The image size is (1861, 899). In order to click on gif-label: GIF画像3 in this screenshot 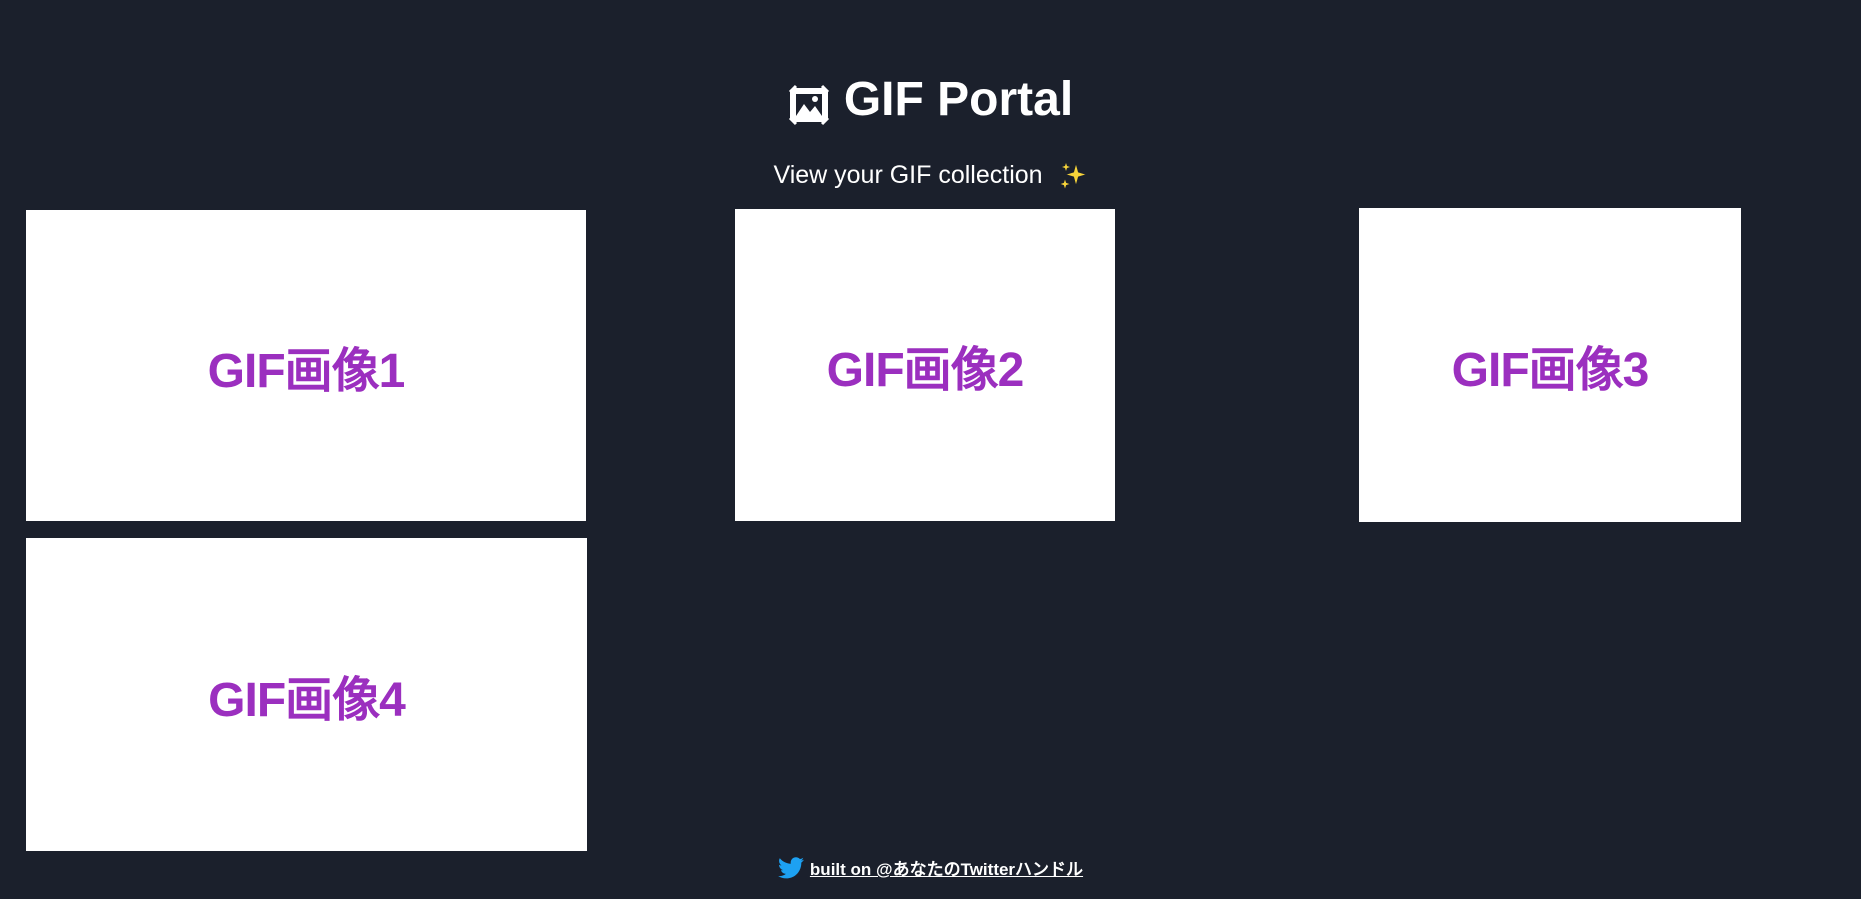, I will do `click(1550, 370)`.